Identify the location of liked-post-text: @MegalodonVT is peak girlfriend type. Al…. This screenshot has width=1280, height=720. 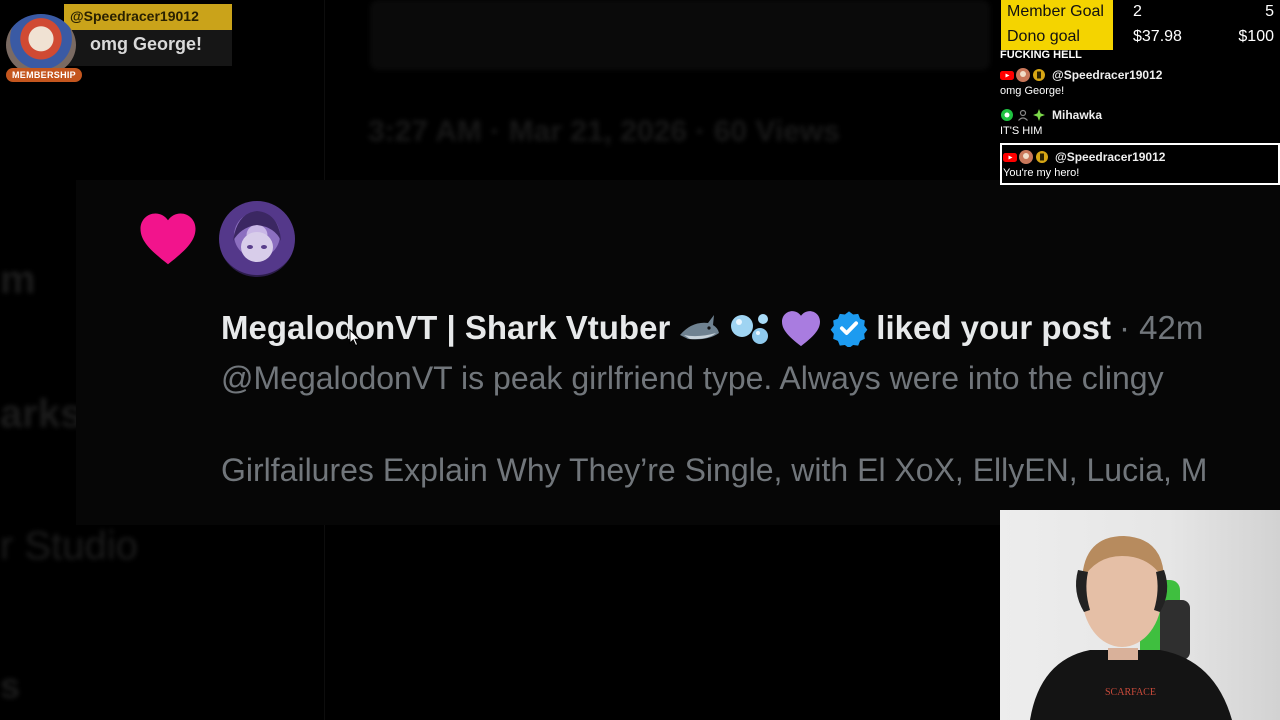
(692, 378).